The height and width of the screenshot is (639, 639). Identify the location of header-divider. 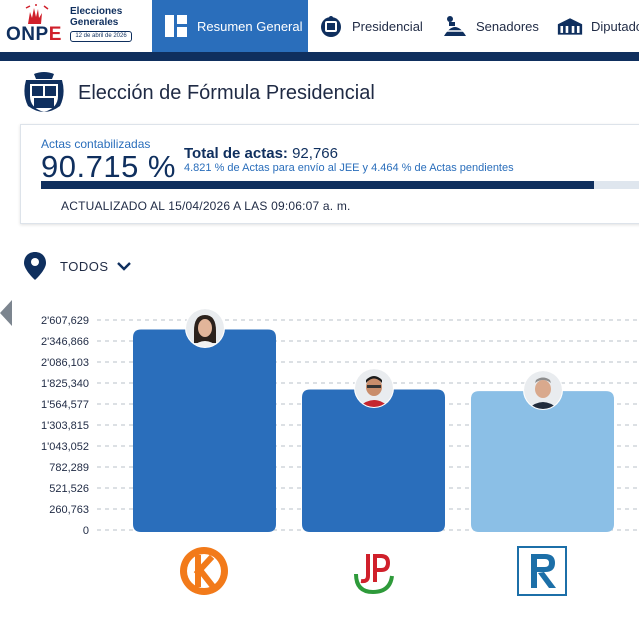
(319, 56).